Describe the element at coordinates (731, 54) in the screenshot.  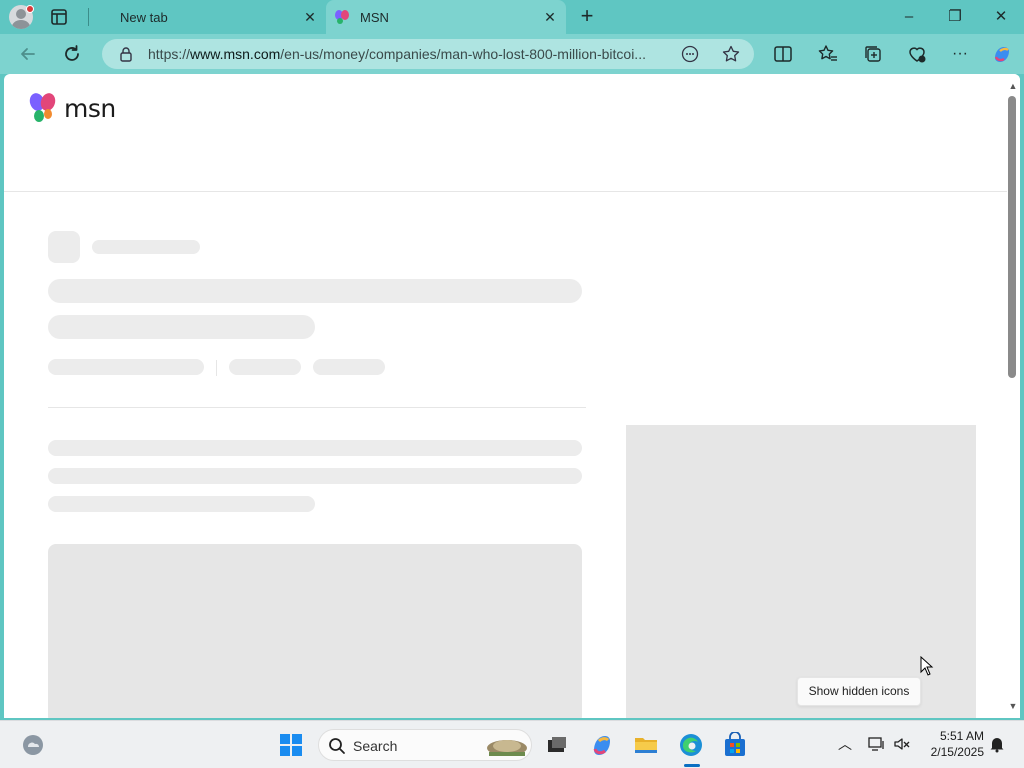
I see `favorite-star-icon` at that location.